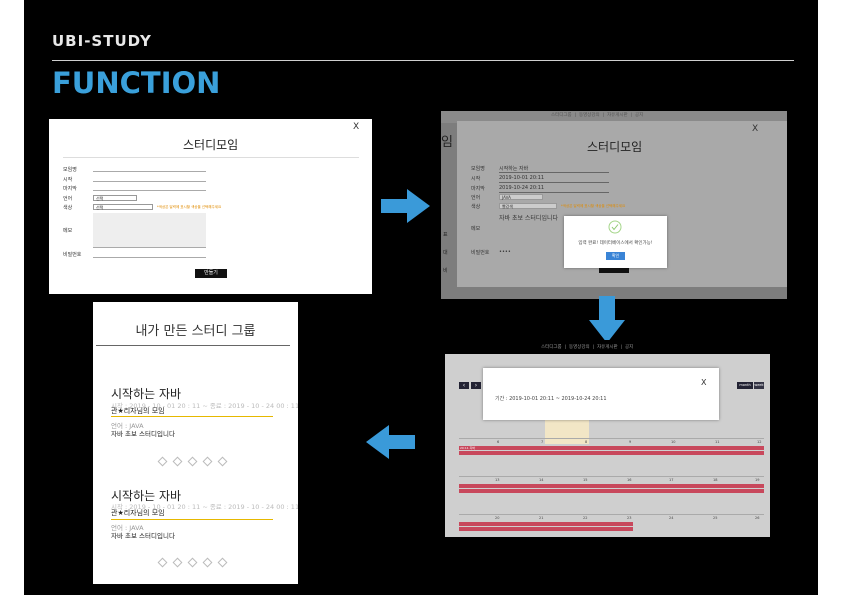  What do you see at coordinates (505, 252) in the screenshot?
I see `password-value: ••••` at bounding box center [505, 252].